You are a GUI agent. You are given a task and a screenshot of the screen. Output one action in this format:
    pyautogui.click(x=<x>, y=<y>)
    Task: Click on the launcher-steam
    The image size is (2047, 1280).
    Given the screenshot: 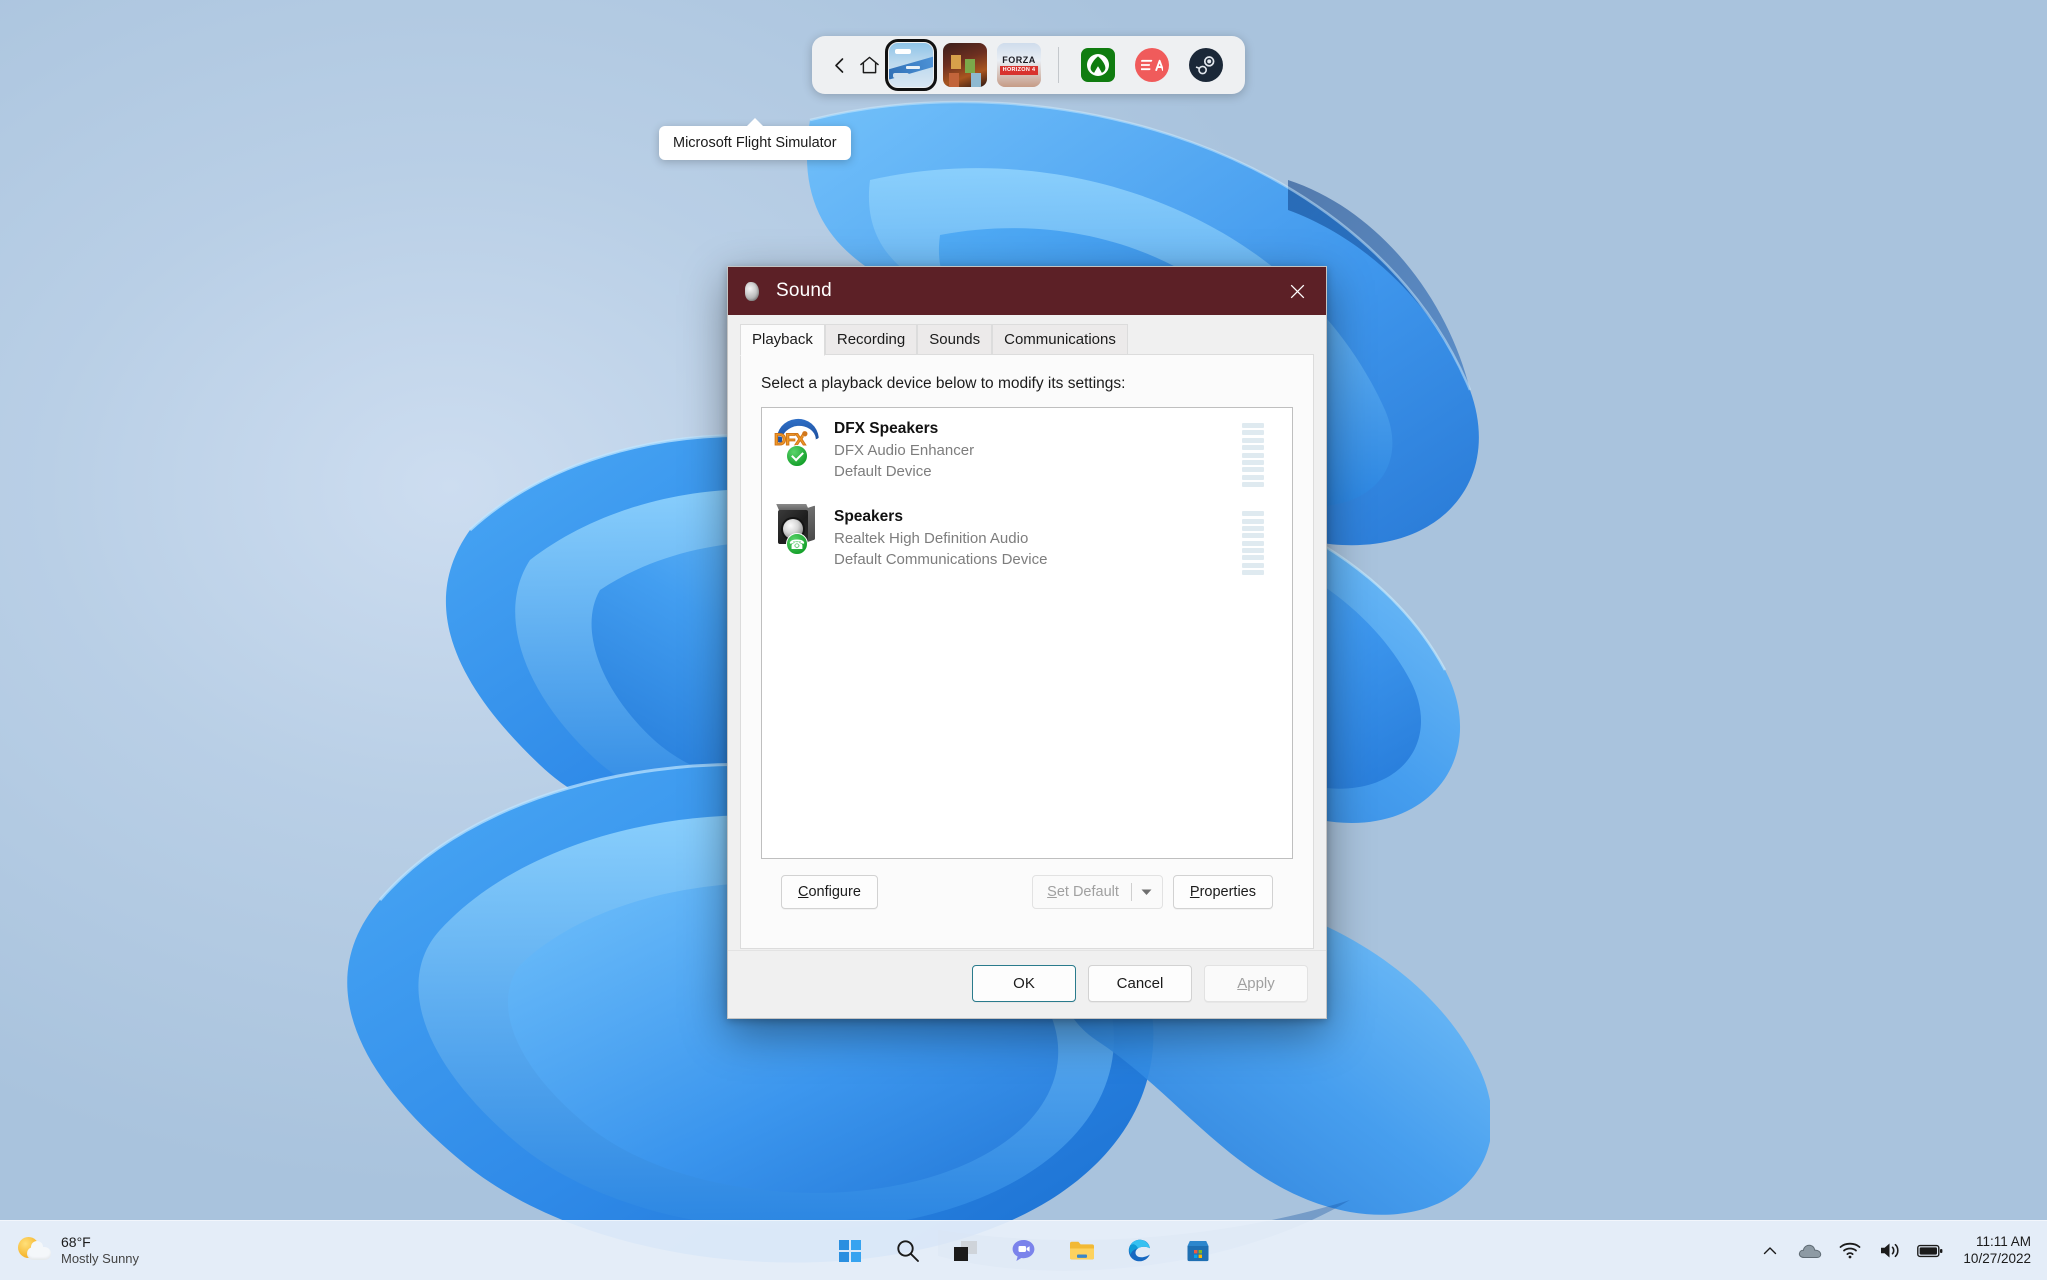 What is the action you would take?
    pyautogui.click(x=1206, y=65)
    